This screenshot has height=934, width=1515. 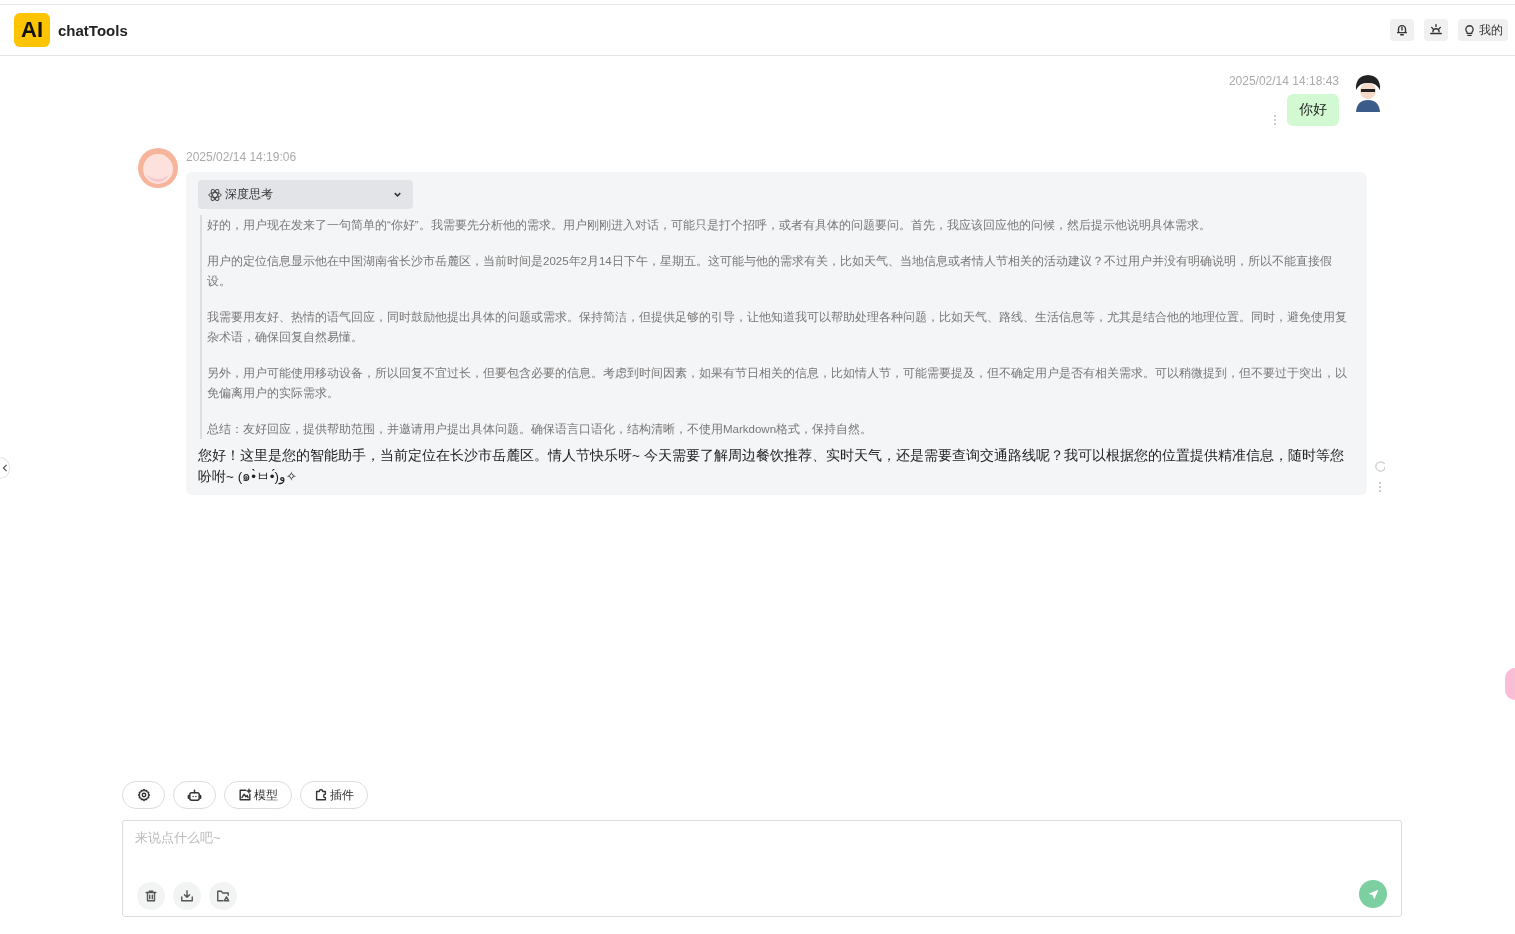 I want to click on assistant-message: 您好！这里是您的智能助手，当前定位在长沙市岳麓区。情人节快乐呀~ 今天需要了解周边餐饮推荐、实时天气，还是需要查询交通路线呢？我可以根据您的位置提供精准信息，随时等您吩咐~ (๑•̀ㅂ•́)و✧, so click(x=771, y=467).